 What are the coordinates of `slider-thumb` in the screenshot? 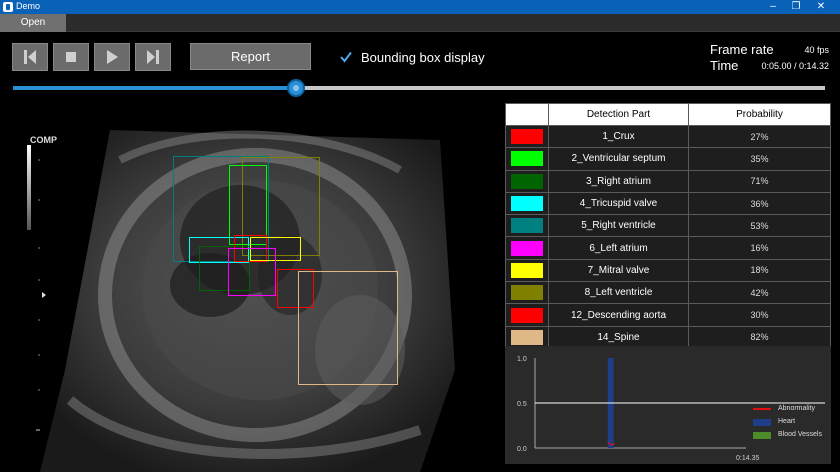 It's located at (296, 88).